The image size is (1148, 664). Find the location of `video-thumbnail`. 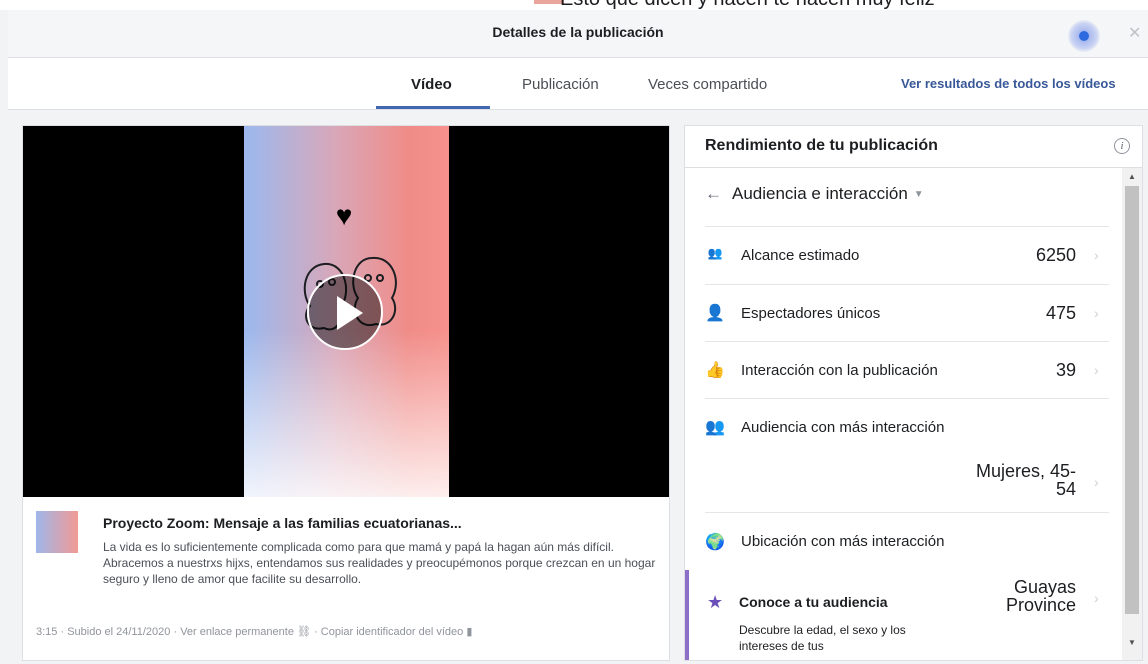

video-thumbnail is located at coordinates (57, 532).